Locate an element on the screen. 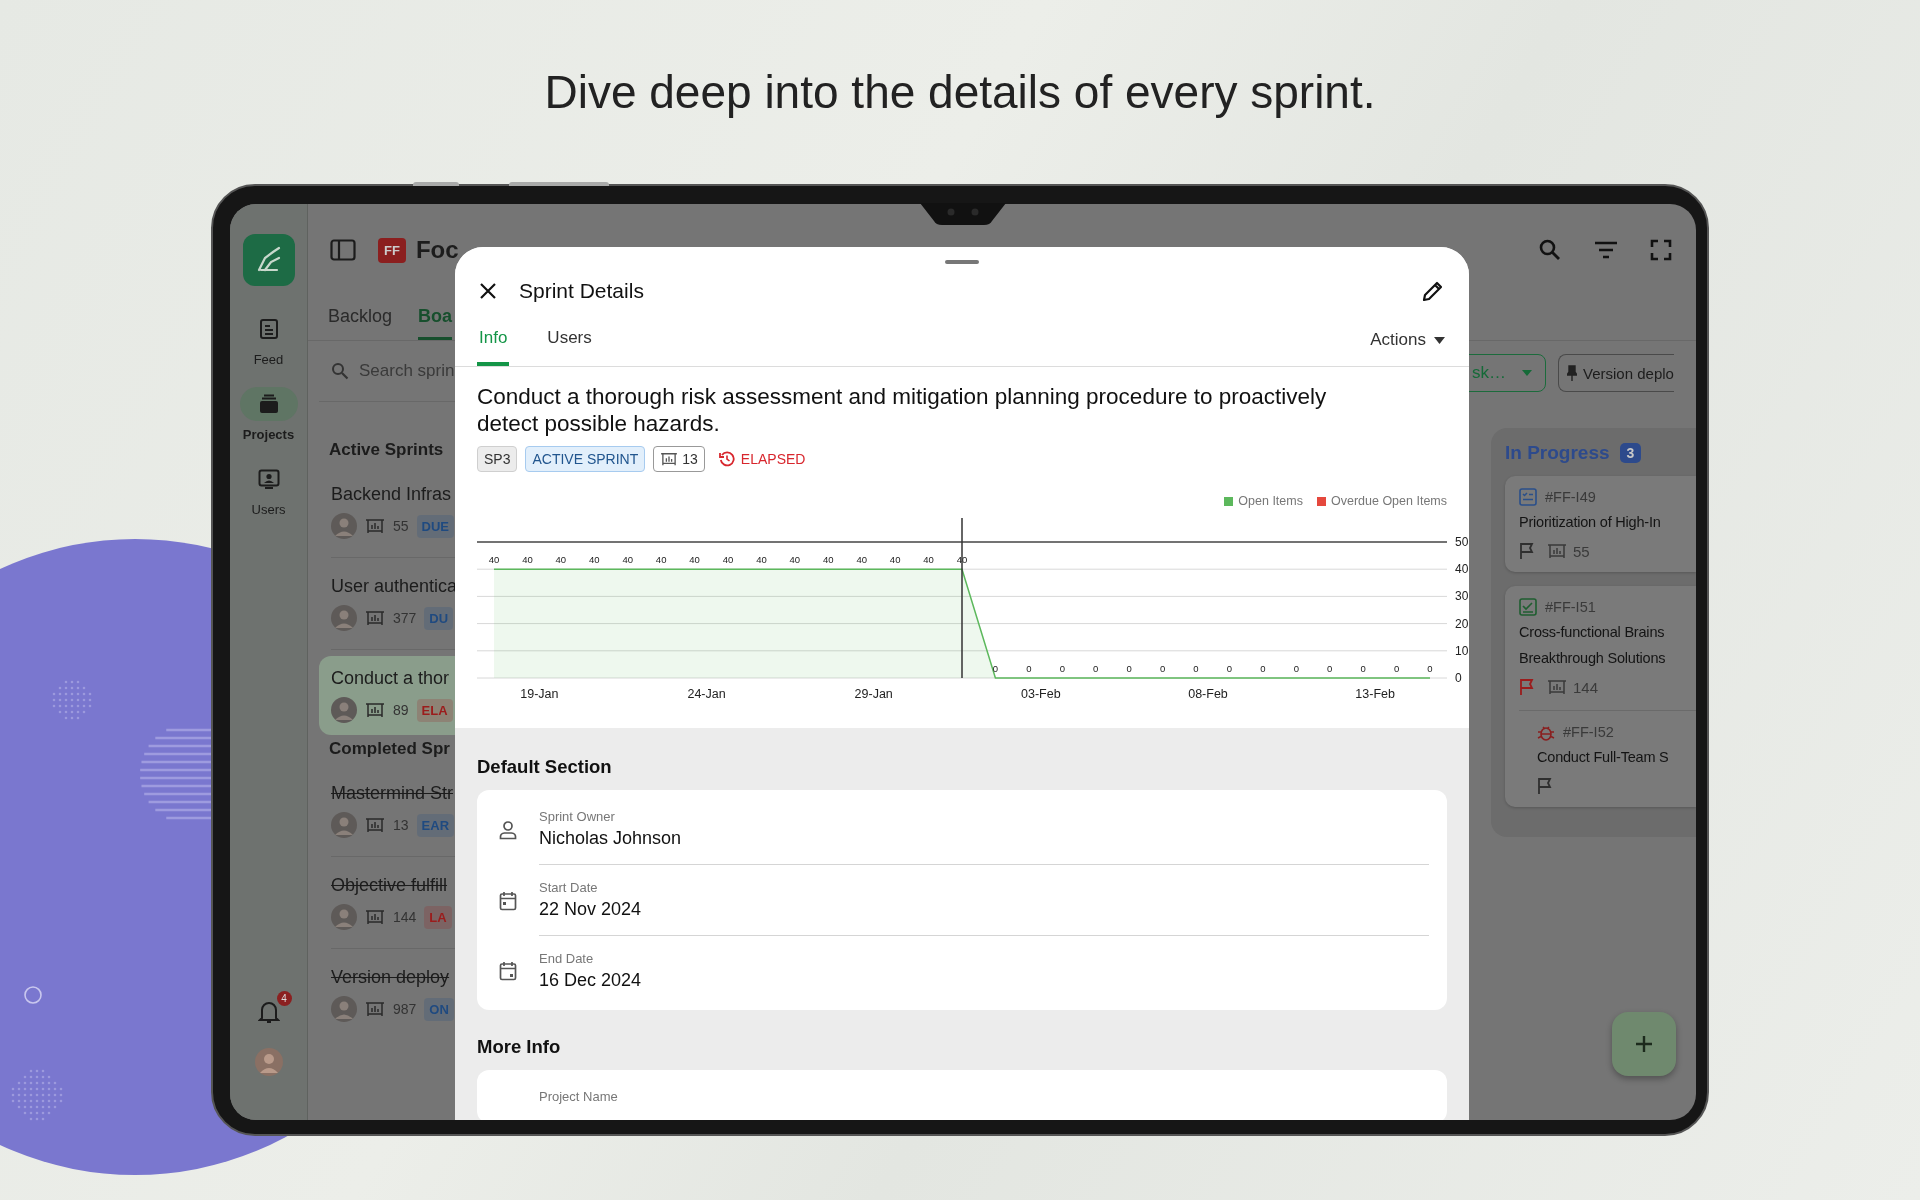  rail-item: Users is located at coordinates (268, 489).